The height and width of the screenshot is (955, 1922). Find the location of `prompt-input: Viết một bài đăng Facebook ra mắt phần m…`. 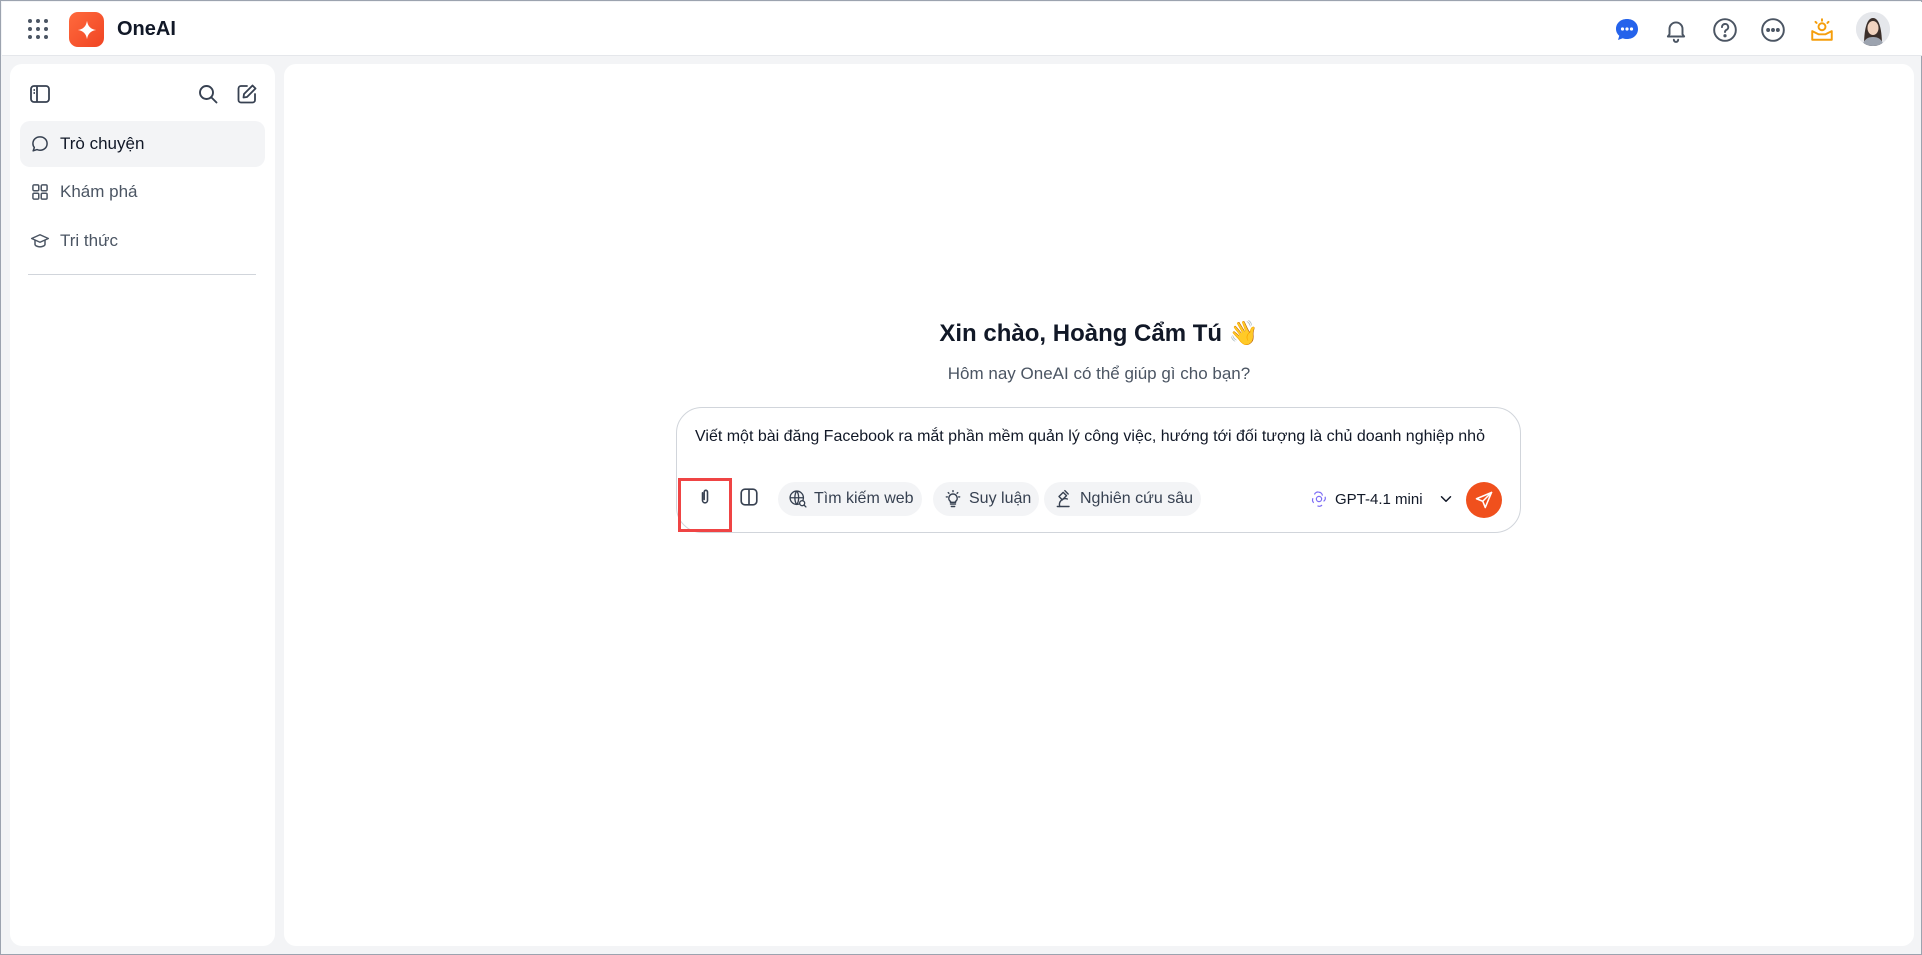

prompt-input: Viết một bài đăng Facebook ra mắt phần m… is located at coordinates (1095, 436).